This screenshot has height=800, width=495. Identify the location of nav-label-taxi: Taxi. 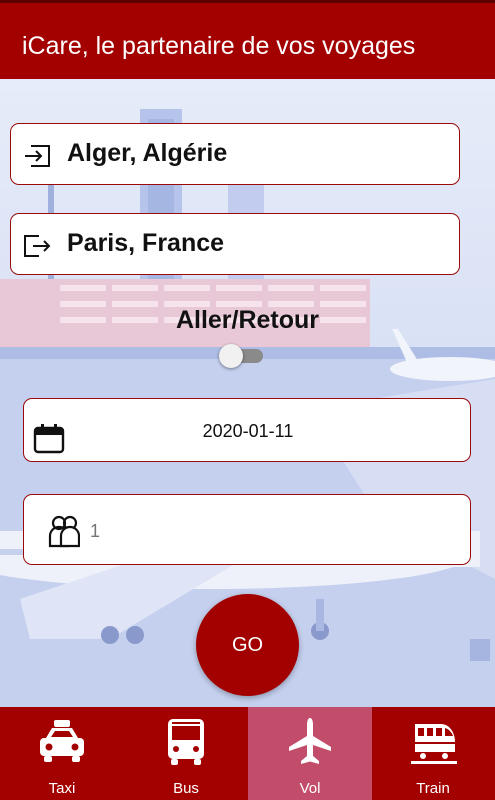
(62, 788).